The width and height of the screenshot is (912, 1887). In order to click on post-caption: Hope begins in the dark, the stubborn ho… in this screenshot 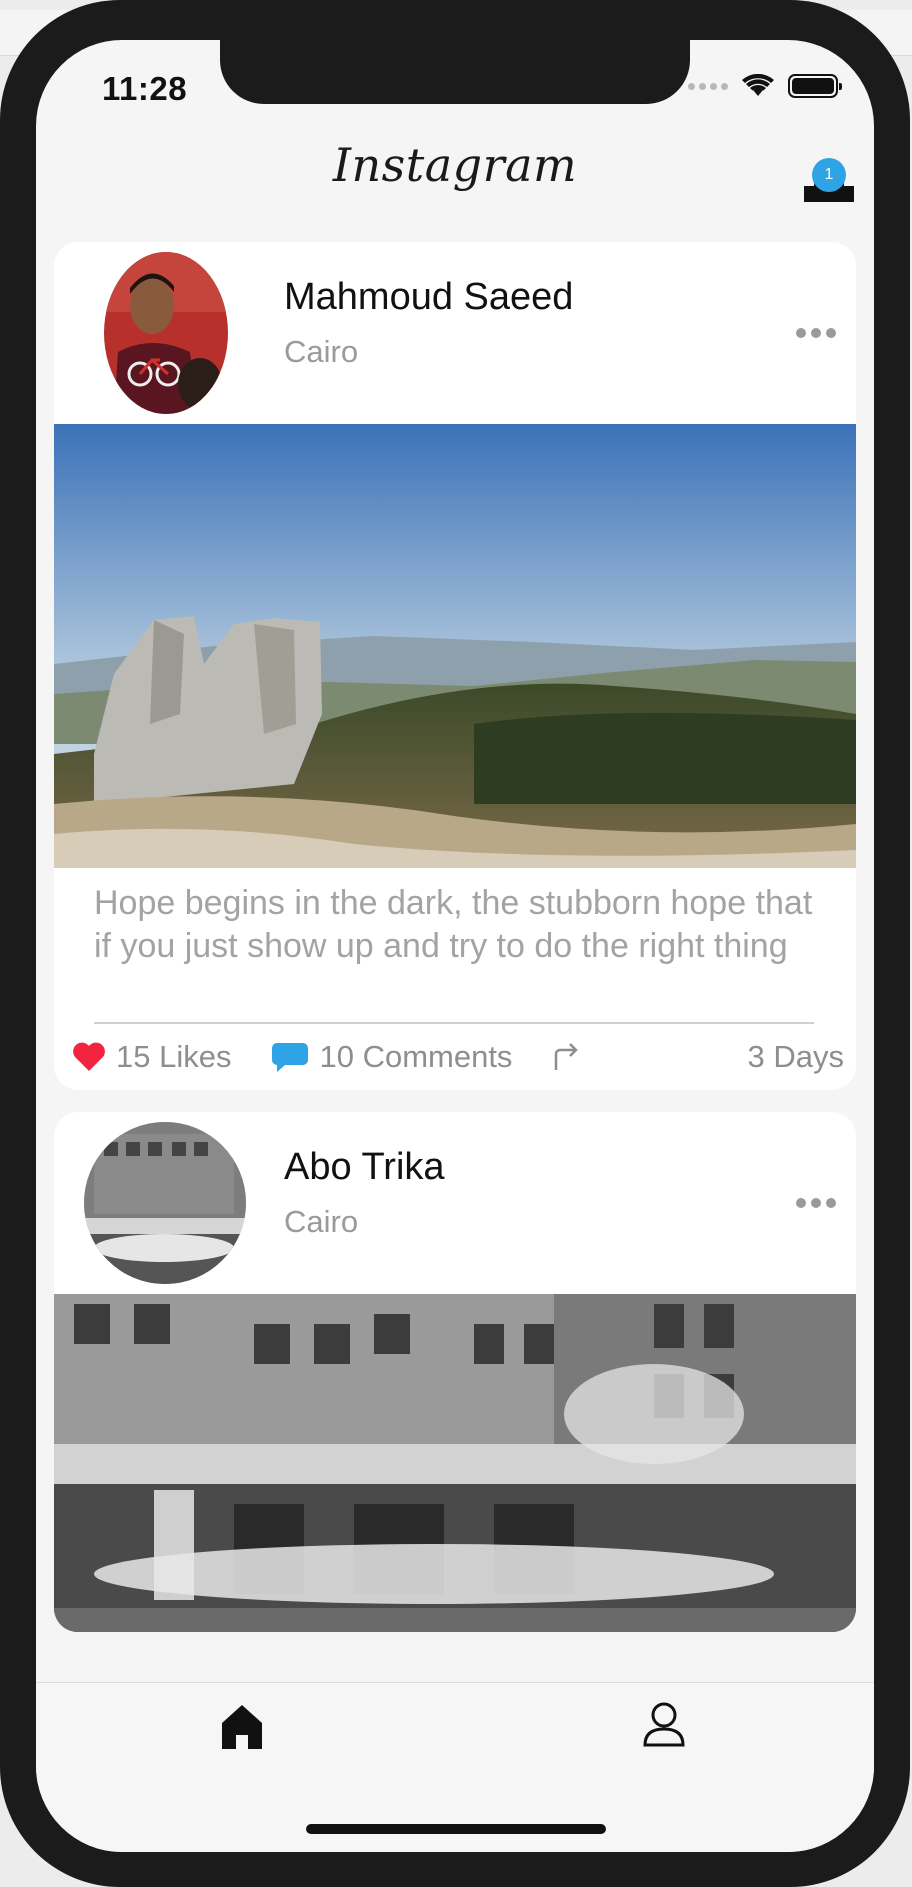, I will do `click(453, 924)`.